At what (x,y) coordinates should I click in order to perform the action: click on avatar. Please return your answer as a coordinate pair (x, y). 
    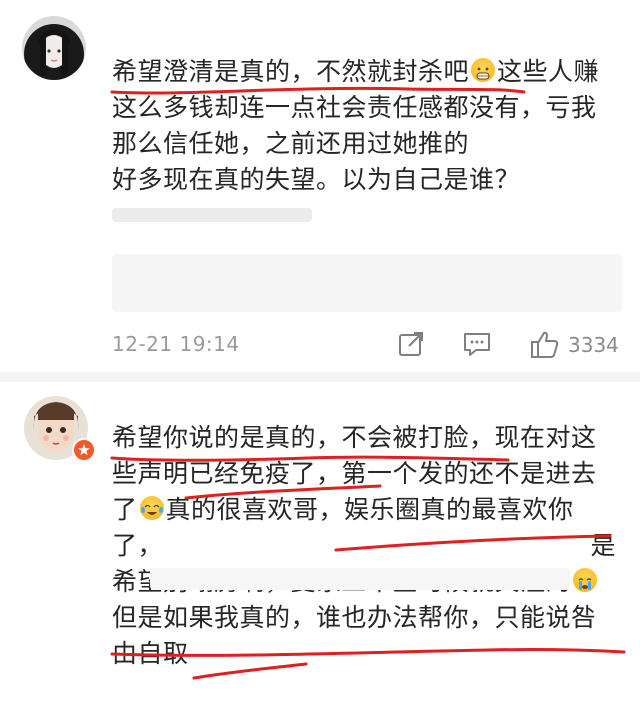
    Looking at the image, I should click on (54, 48).